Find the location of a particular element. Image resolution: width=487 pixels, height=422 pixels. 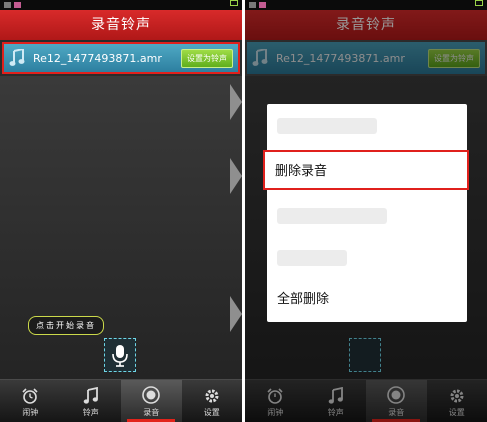

microphone-icon is located at coordinates (120, 356).